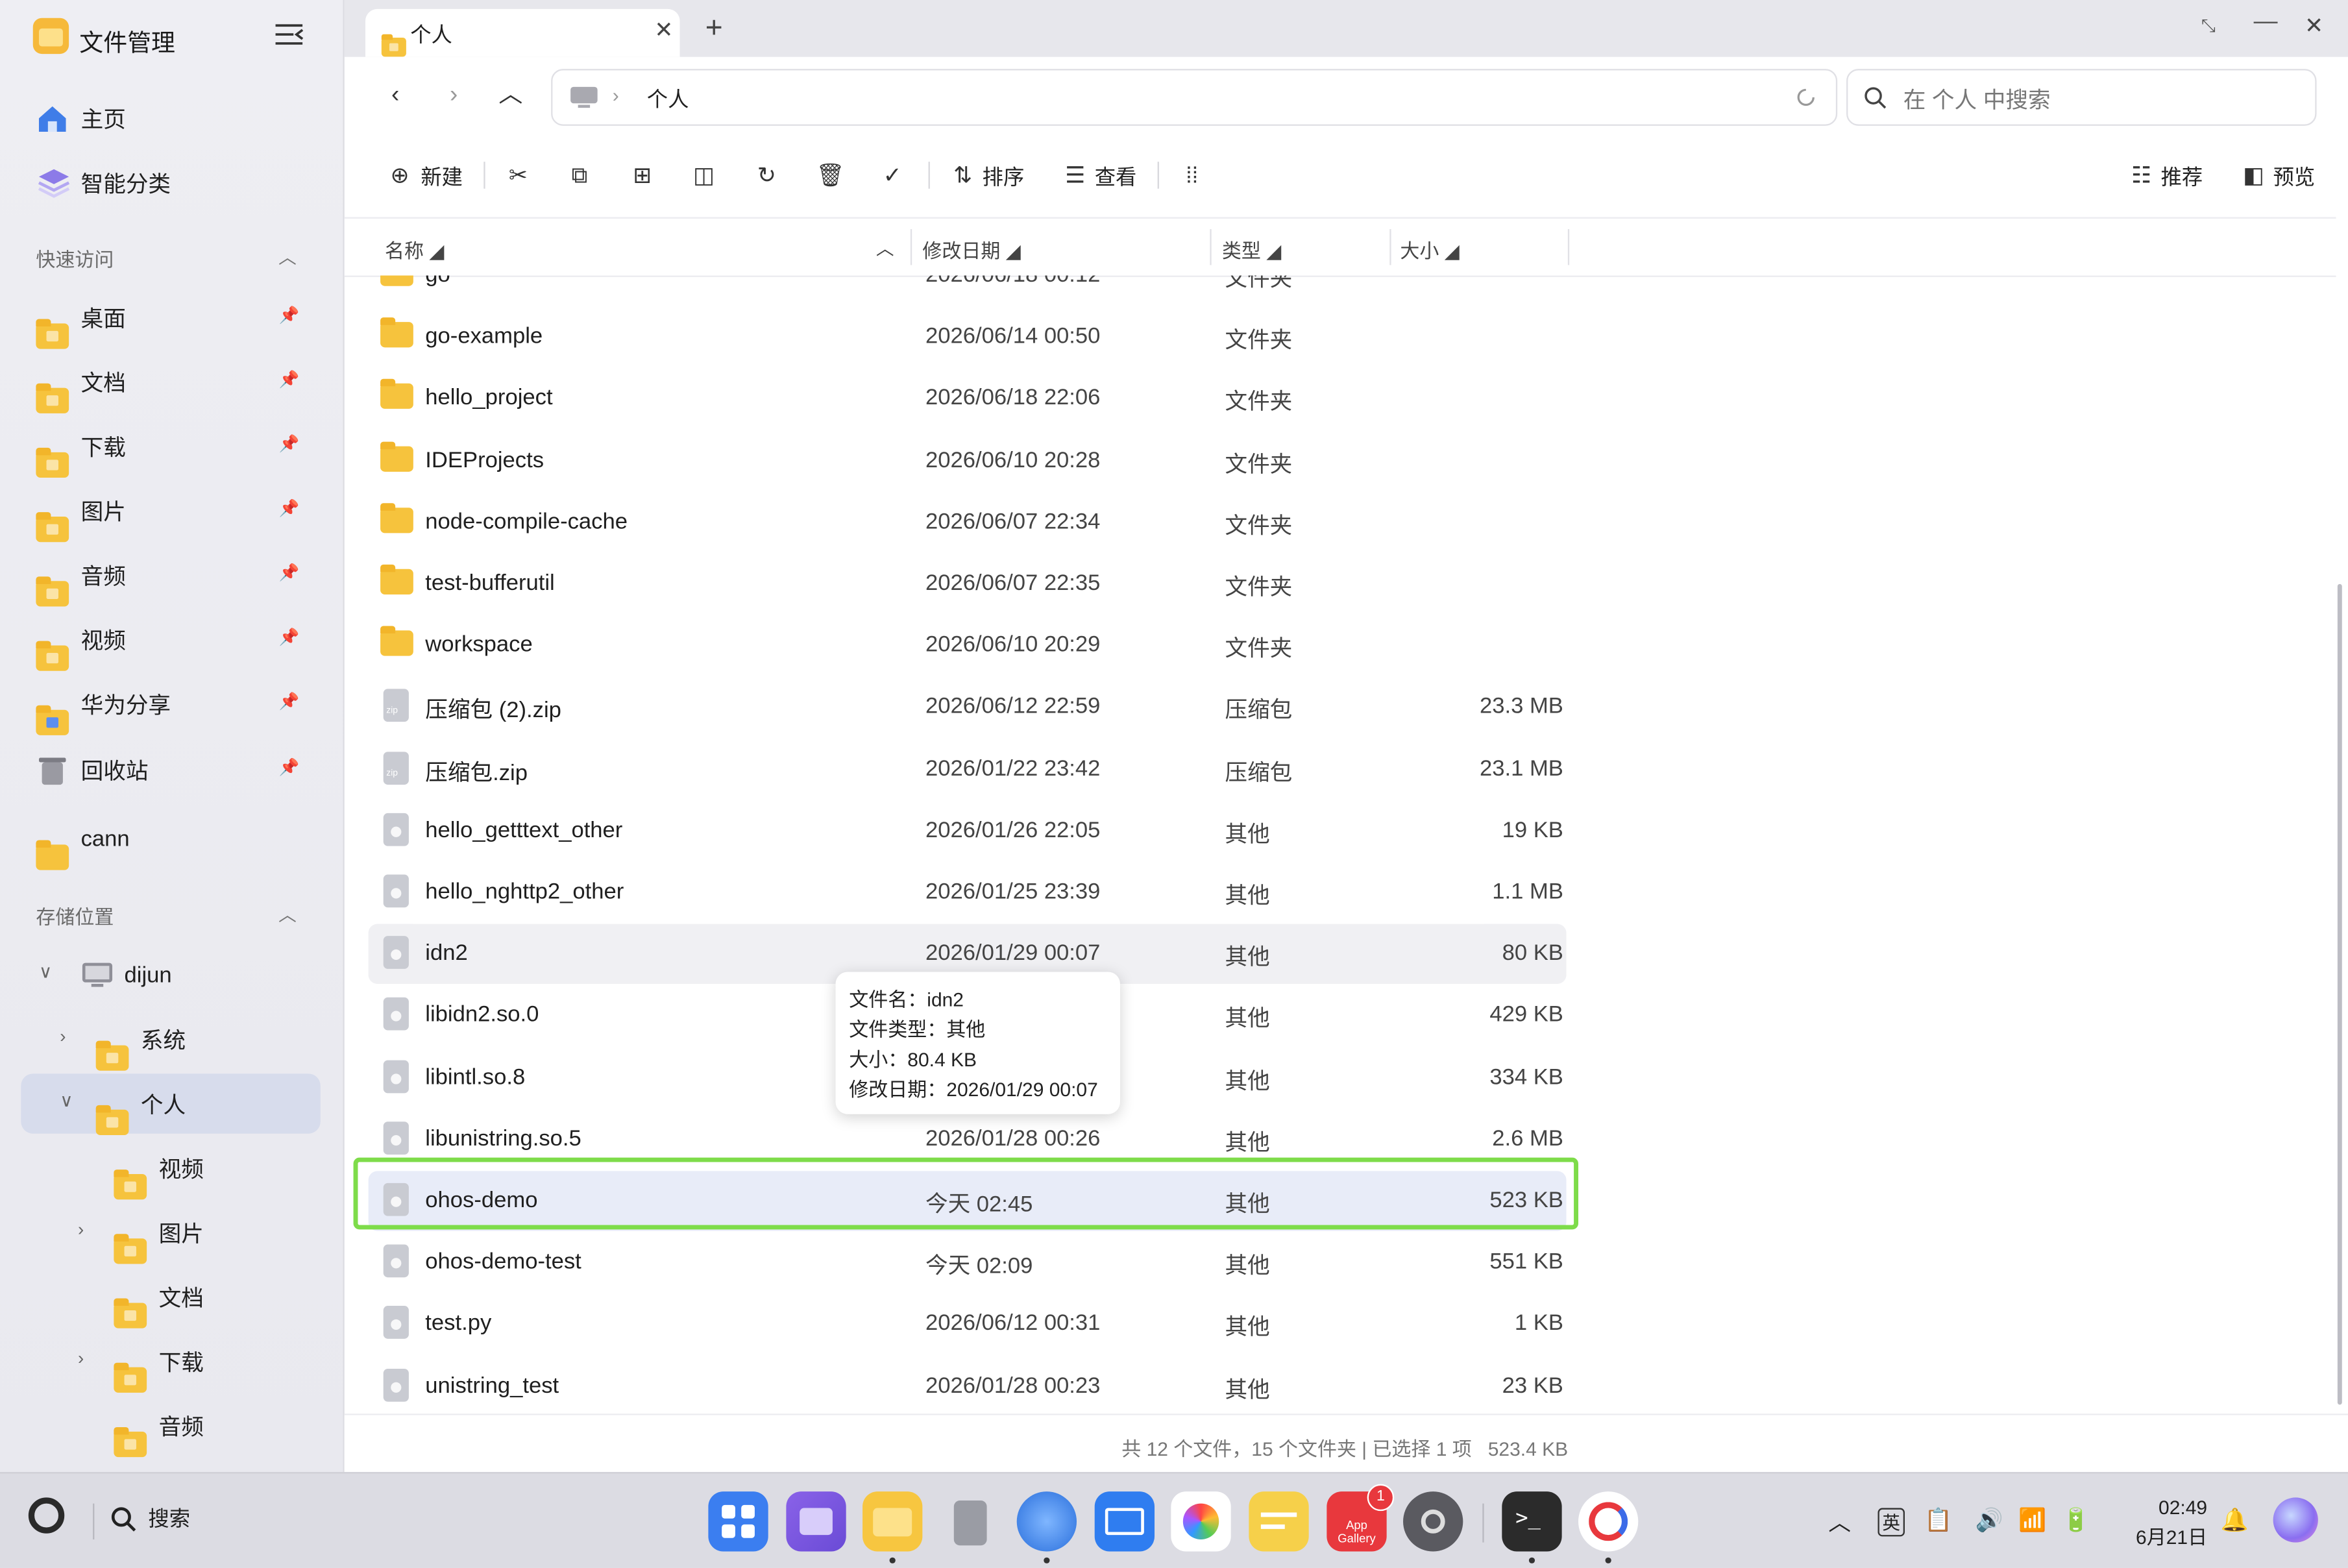 The image size is (2348, 1568). I want to click on notes-icon, so click(1279, 1521).